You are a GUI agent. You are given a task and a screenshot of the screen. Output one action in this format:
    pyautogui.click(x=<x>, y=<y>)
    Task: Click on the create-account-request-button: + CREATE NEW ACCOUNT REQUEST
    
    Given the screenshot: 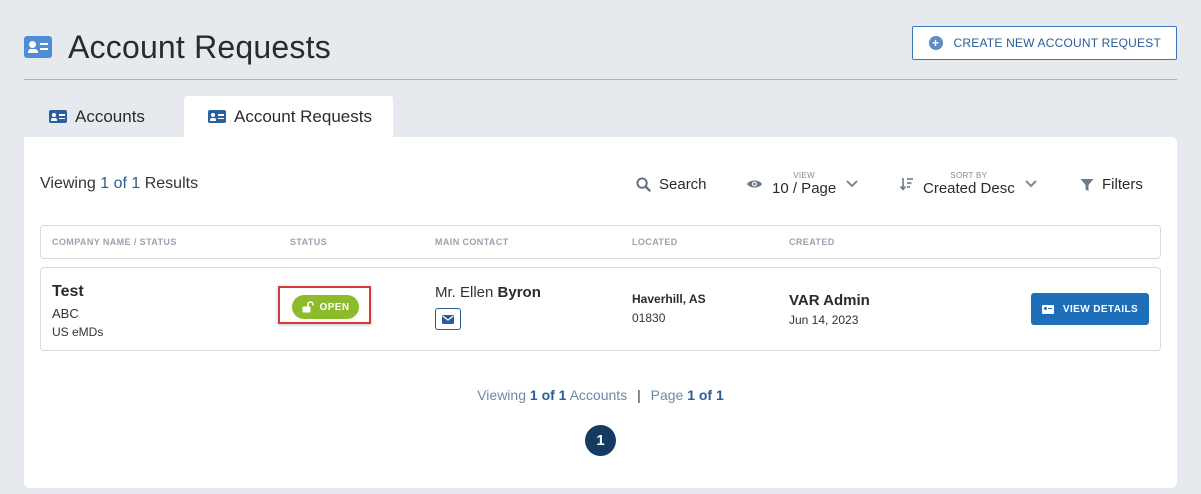 What is the action you would take?
    pyautogui.click(x=1044, y=43)
    